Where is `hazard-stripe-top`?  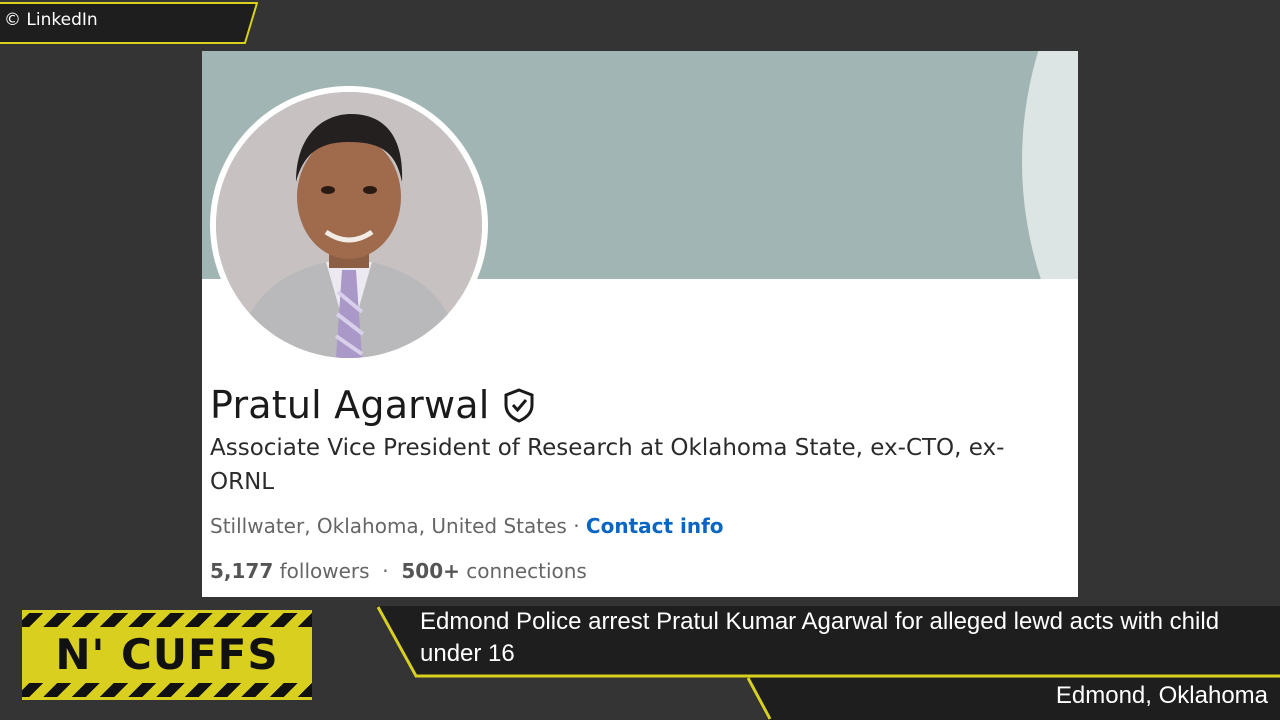 hazard-stripe-top is located at coordinates (167, 620).